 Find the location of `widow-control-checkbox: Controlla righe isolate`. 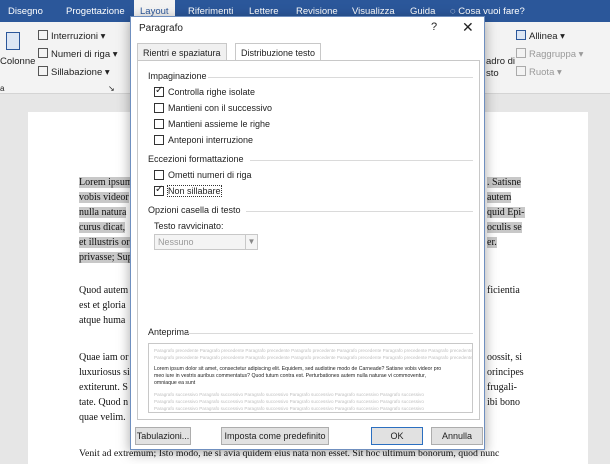

widow-control-checkbox: Controlla righe isolate is located at coordinates (205, 91).